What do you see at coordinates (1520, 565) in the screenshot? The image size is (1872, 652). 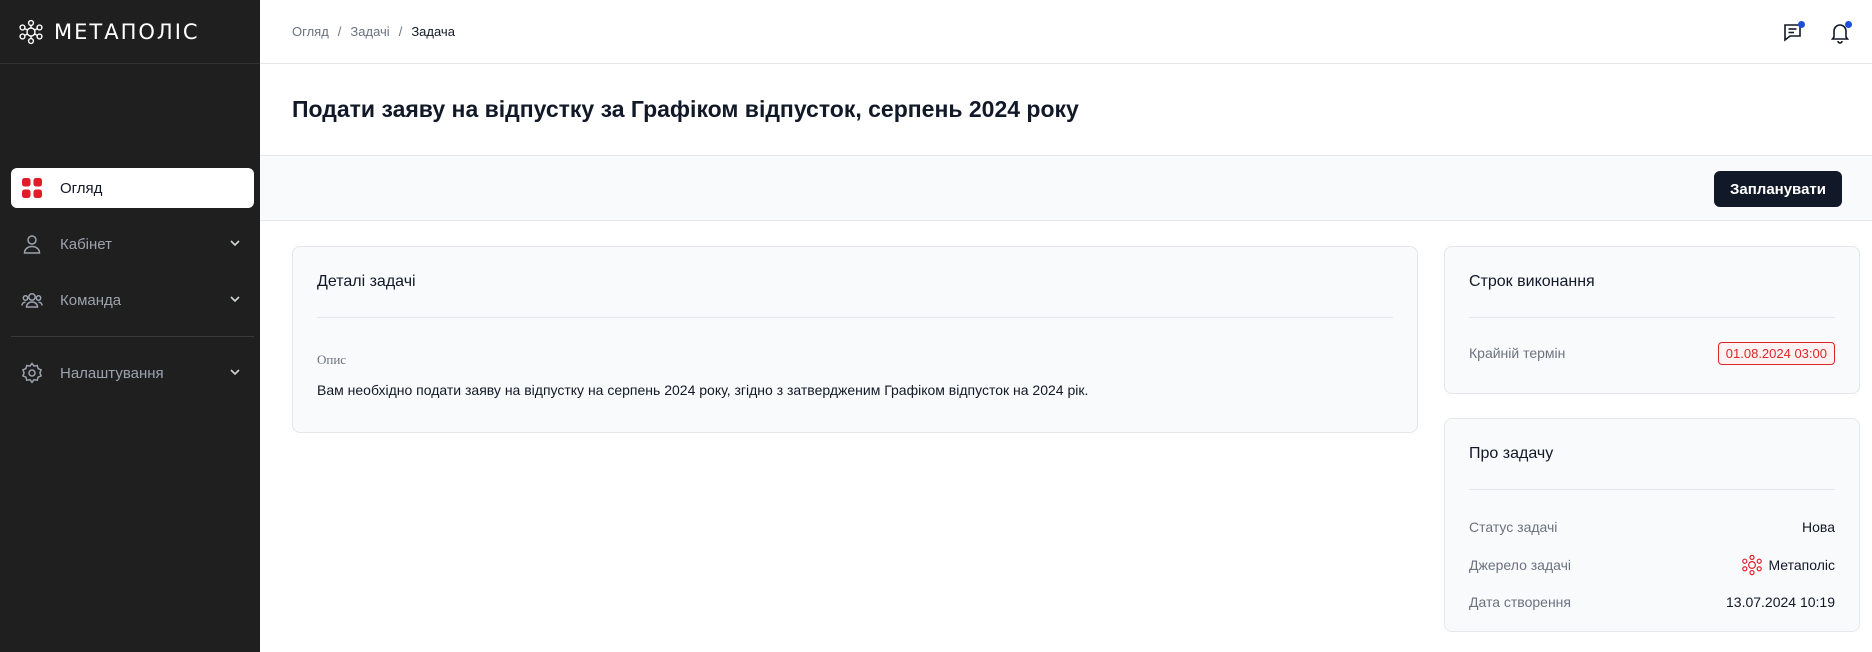 I see `source-label: Джерело задачі` at bounding box center [1520, 565].